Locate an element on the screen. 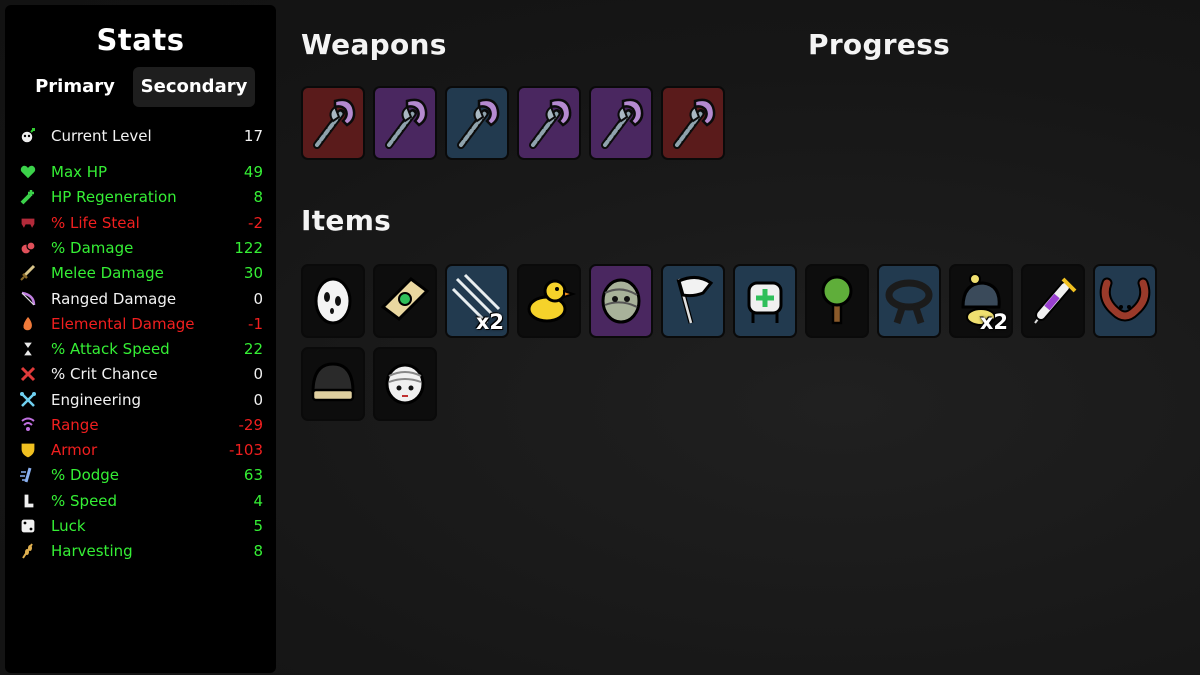  stat-label: Luck is located at coordinates (68, 525).